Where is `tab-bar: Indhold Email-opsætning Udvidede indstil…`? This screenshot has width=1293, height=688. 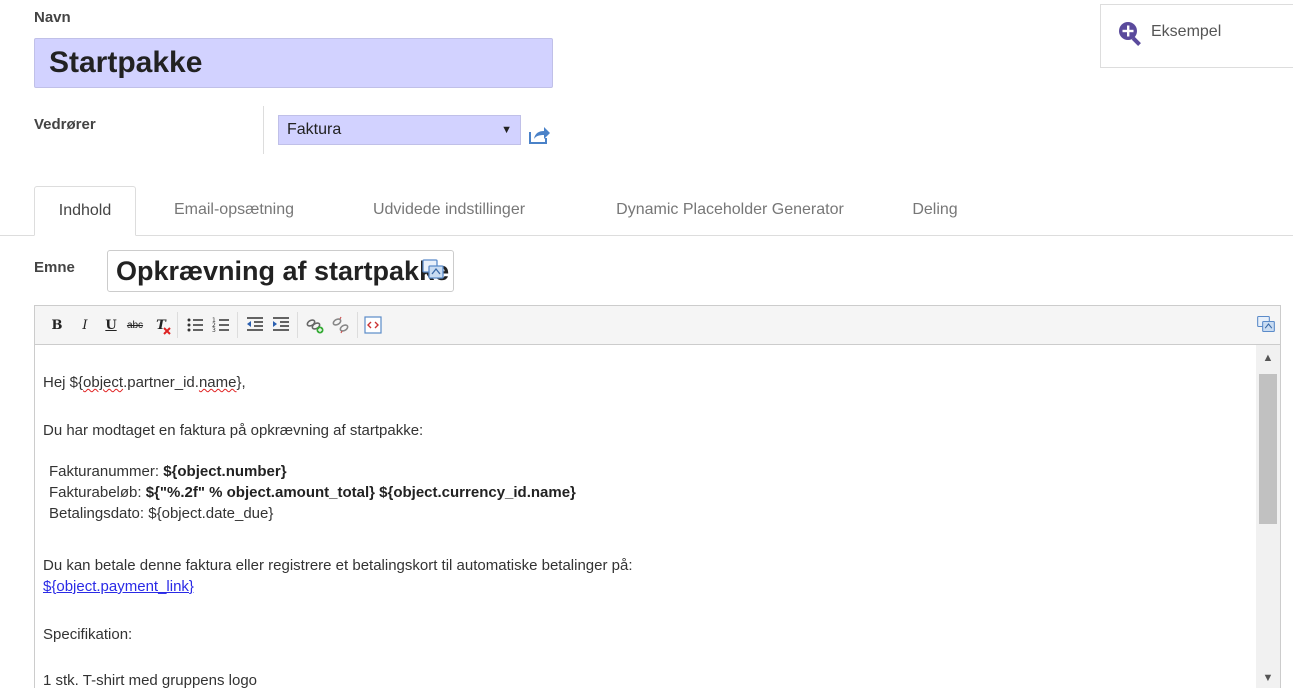 tab-bar: Indhold Email-opsætning Udvidede indstil… is located at coordinates (646, 211).